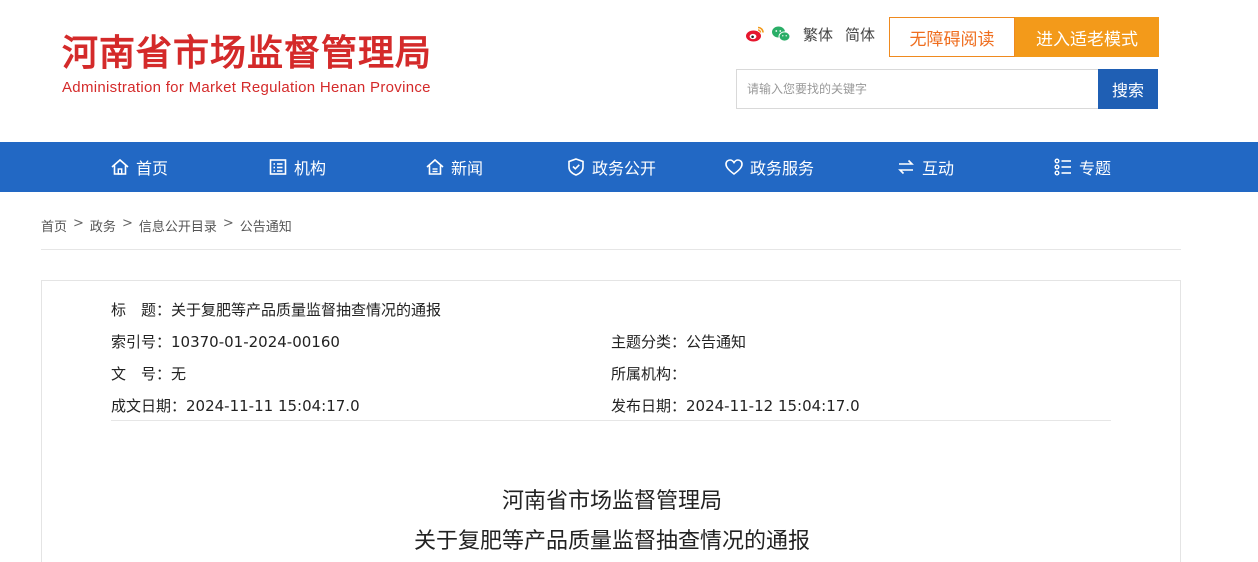 The width and height of the screenshot is (1258, 562). Describe the element at coordinates (1062, 167) in the screenshot. I see `topic-icon` at that location.